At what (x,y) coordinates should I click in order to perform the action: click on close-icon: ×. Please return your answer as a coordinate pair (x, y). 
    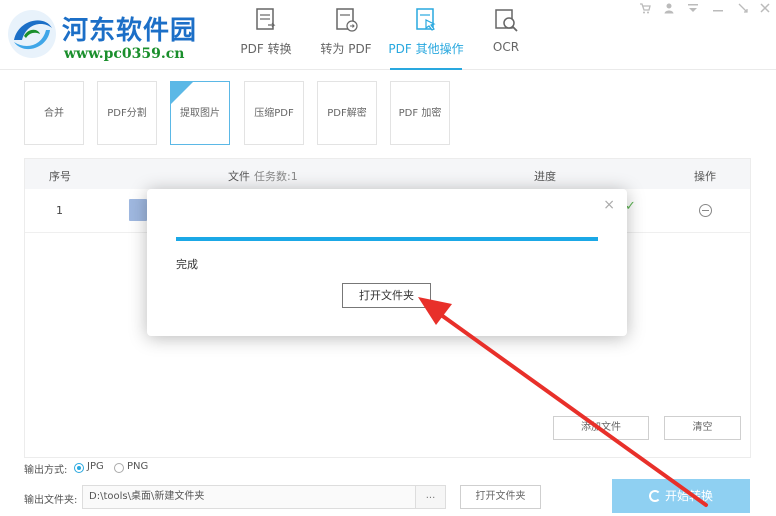
    Looking at the image, I should click on (609, 205).